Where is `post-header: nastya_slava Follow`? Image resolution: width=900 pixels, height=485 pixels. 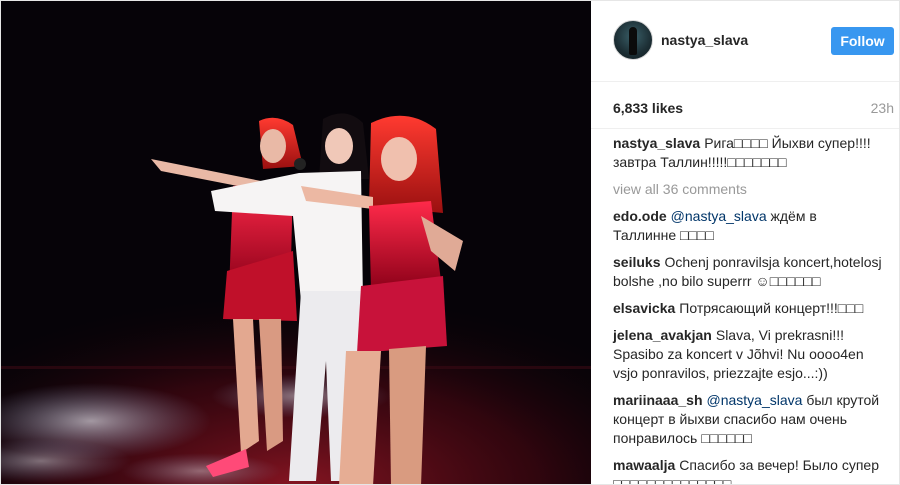 post-header: nastya_slava Follow is located at coordinates (745, 41).